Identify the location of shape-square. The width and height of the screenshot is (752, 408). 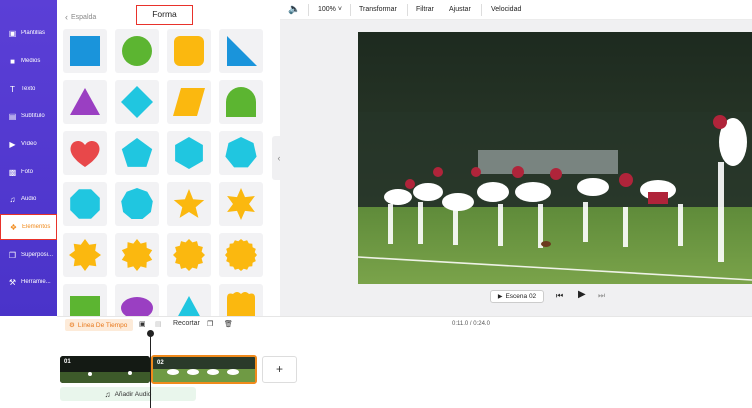
(85, 51).